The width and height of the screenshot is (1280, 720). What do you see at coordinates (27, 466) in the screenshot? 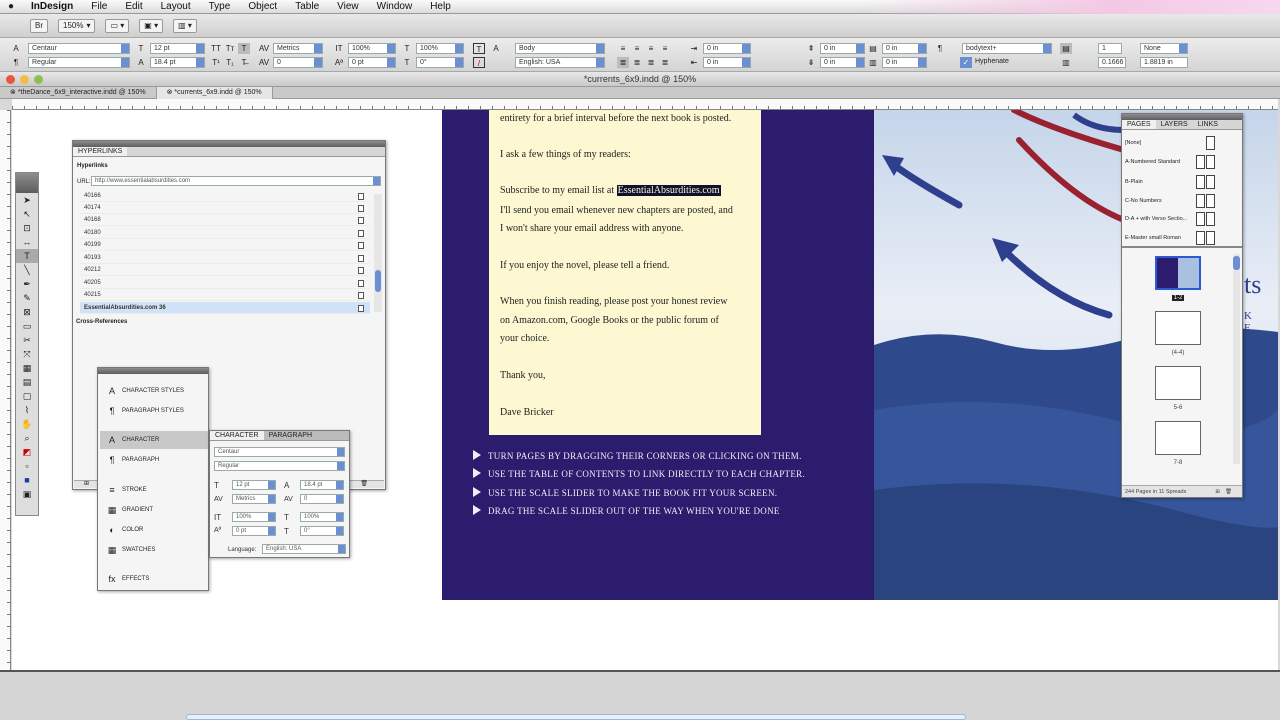
I see `formatting-affects-icon: ▫` at bounding box center [27, 466].